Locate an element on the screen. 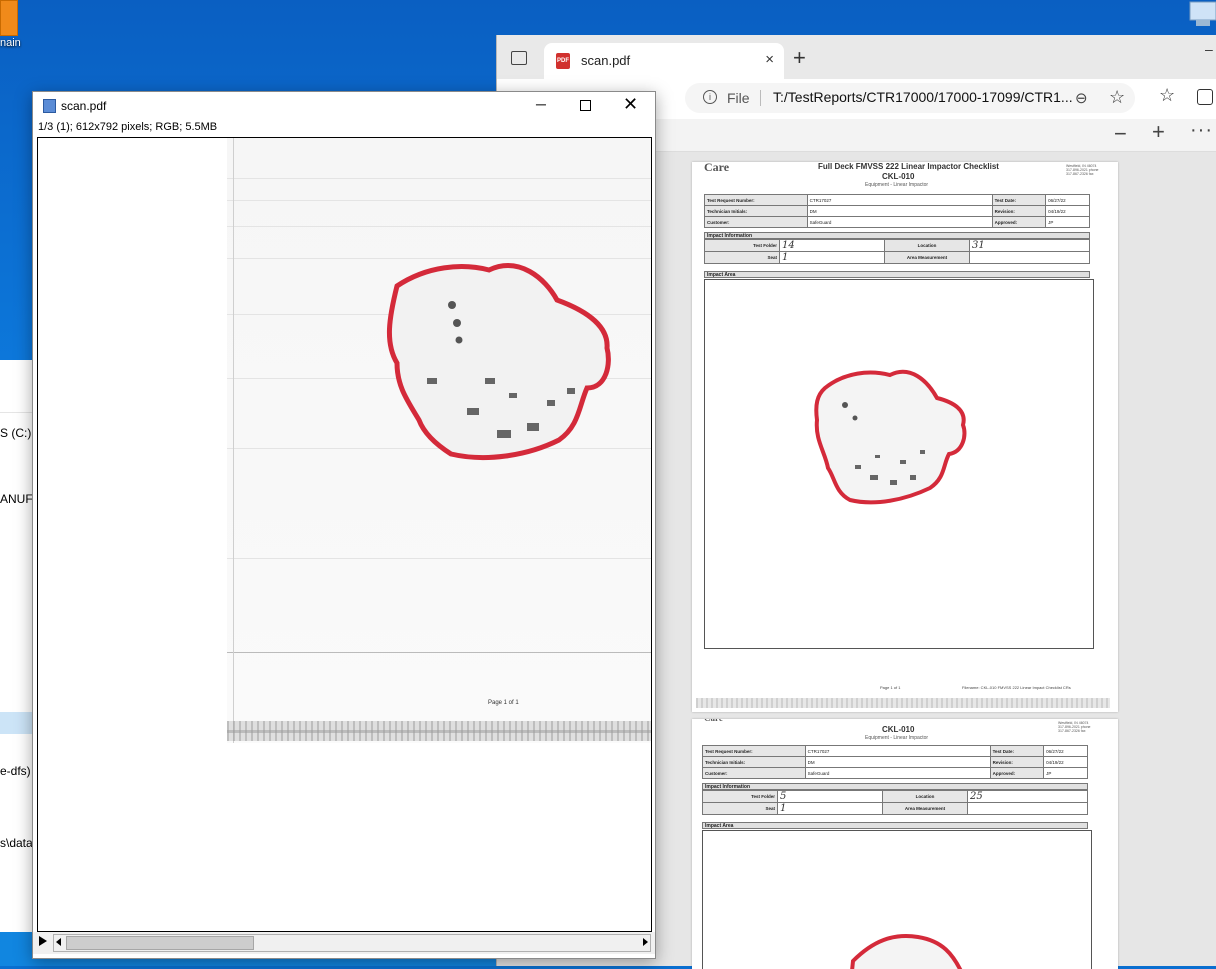  tab-title: scan.pdf is located at coordinates (606, 60).